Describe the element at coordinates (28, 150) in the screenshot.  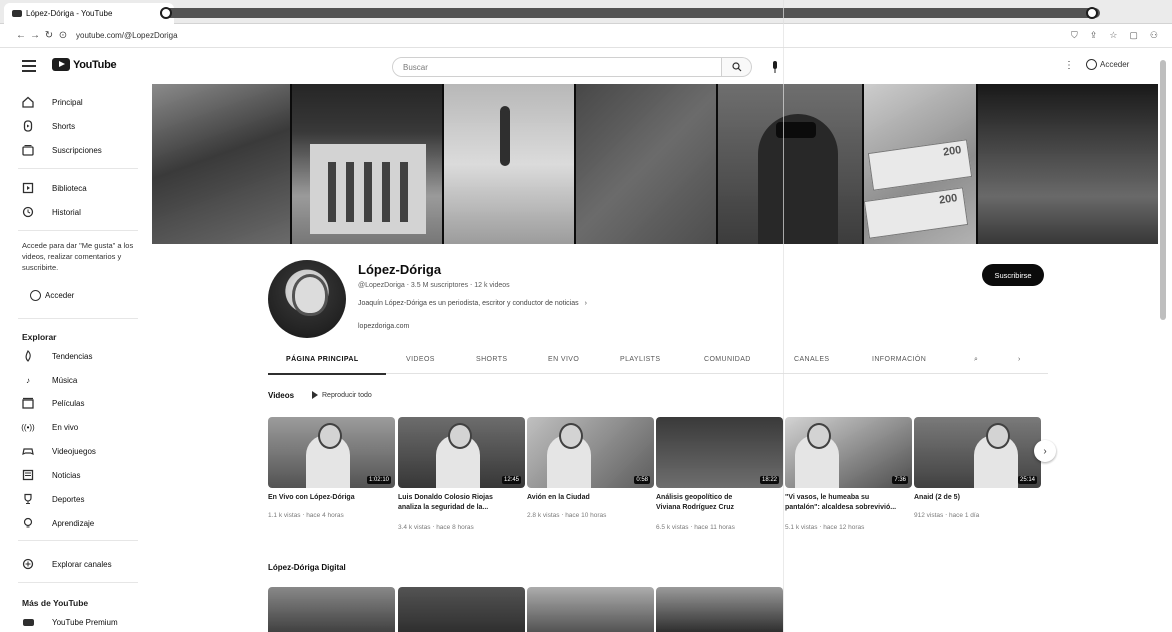
I see `subscriptions-icon` at that location.